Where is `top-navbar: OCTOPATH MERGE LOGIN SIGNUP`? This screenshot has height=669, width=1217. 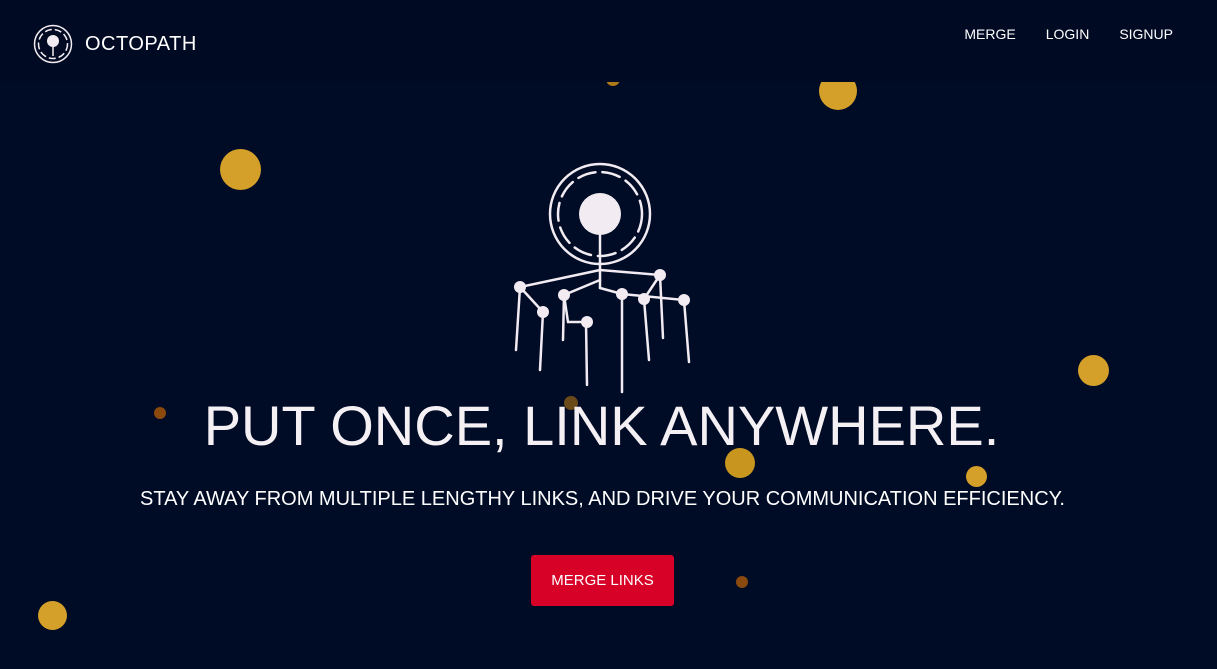 top-navbar: OCTOPATH MERGE LOGIN SIGNUP is located at coordinates (608, 41).